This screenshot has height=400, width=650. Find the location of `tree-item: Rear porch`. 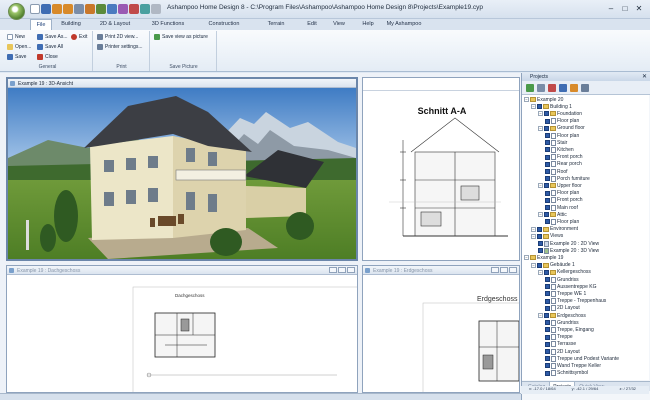

tree-item: Rear porch is located at coordinates (563, 164).